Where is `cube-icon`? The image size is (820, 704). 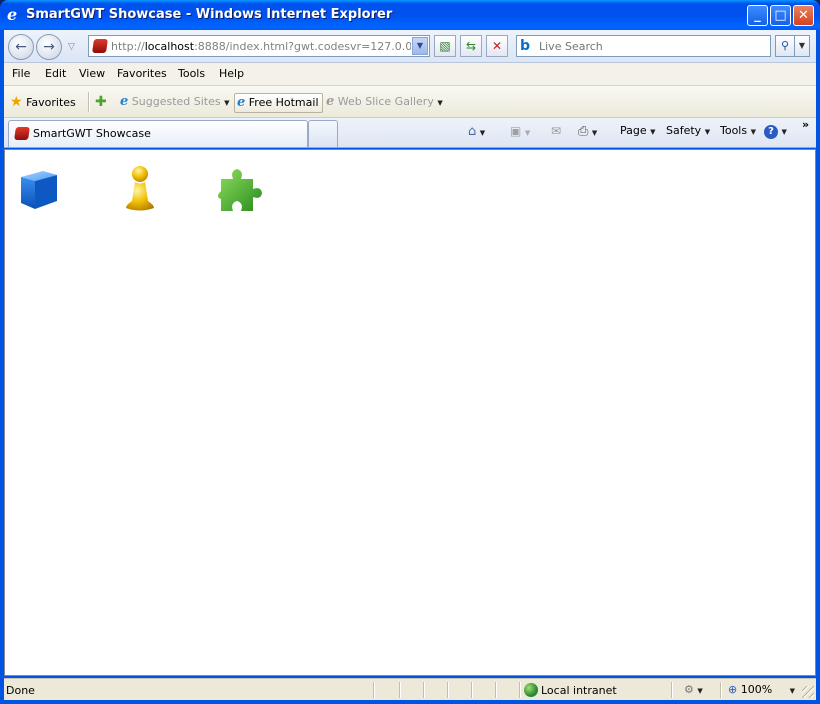 cube-icon is located at coordinates (39, 189).